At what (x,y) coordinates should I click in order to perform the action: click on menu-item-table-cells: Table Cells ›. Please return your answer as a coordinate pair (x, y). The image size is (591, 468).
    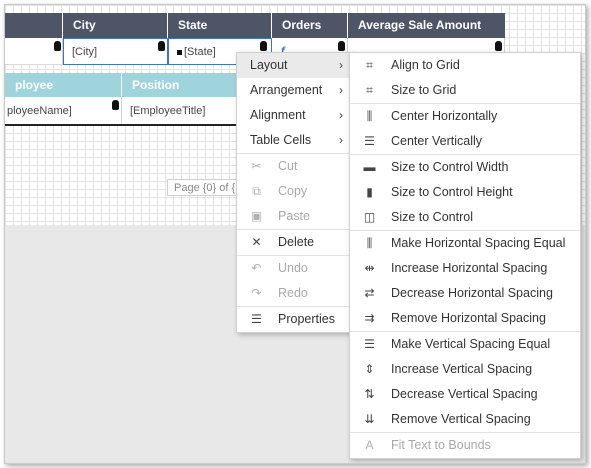
    Looking at the image, I should click on (294, 140).